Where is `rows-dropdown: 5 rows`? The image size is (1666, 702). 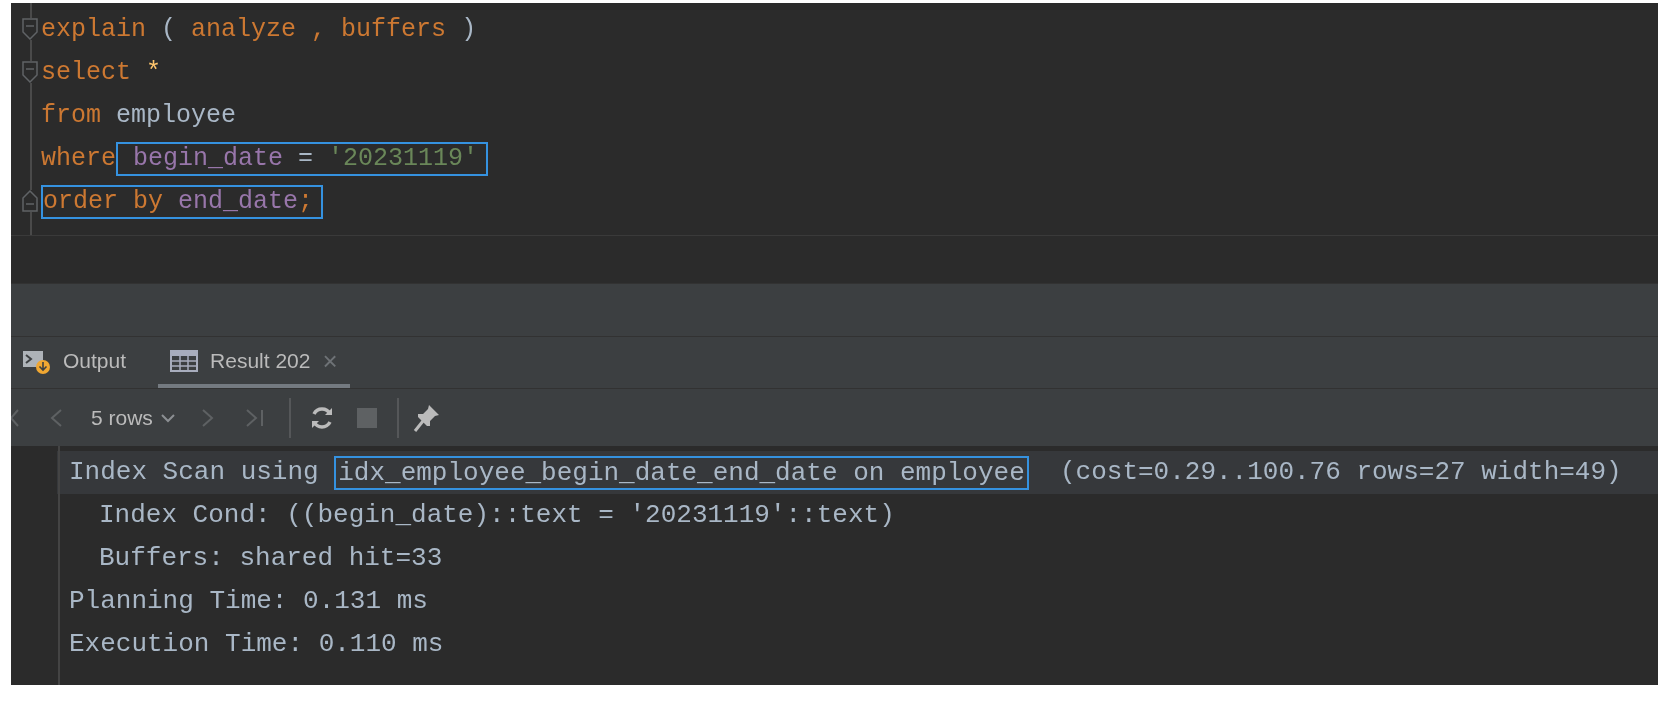 rows-dropdown: 5 rows is located at coordinates (133, 417).